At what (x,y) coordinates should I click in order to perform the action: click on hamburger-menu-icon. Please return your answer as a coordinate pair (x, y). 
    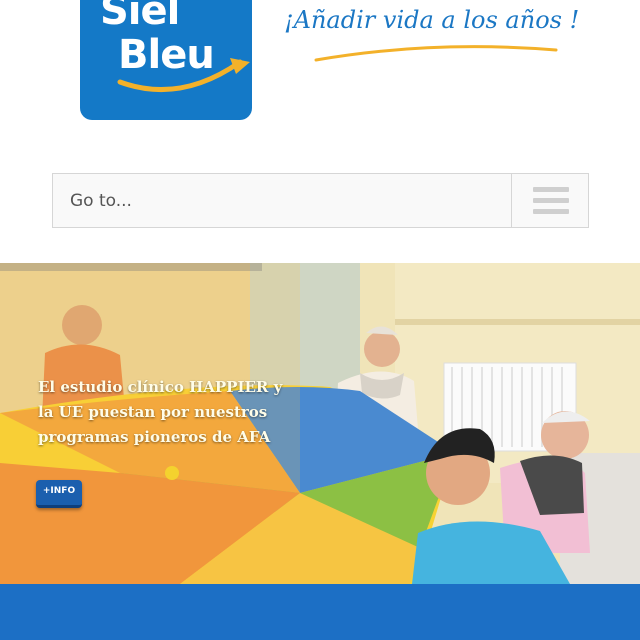
    Looking at the image, I should click on (551, 201).